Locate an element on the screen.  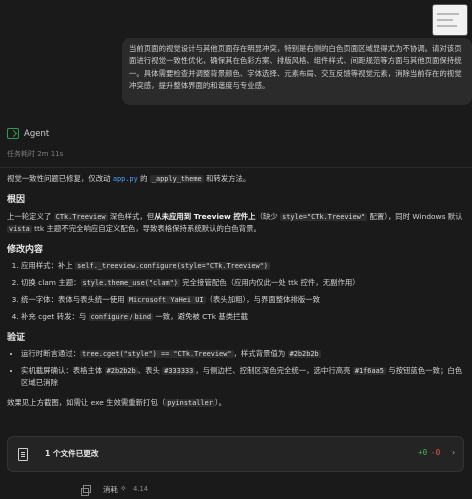
additions-count: +0 is located at coordinates (423, 452).